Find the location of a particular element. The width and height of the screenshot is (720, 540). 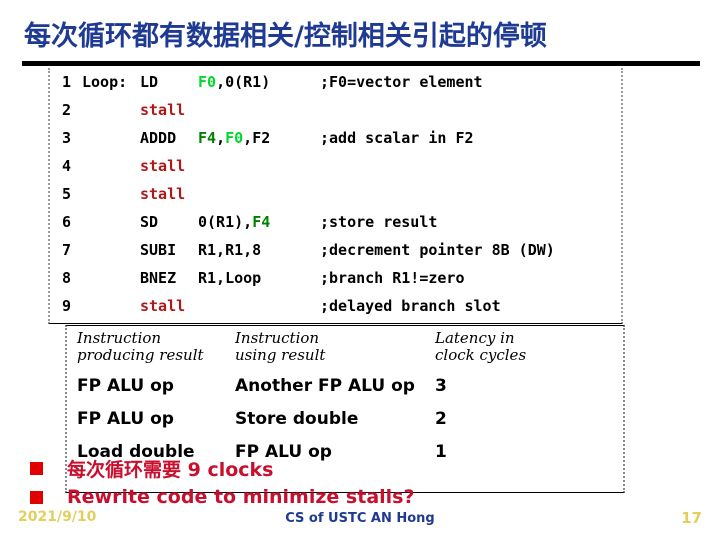

table-cell-latency: 3 is located at coordinates (441, 386).